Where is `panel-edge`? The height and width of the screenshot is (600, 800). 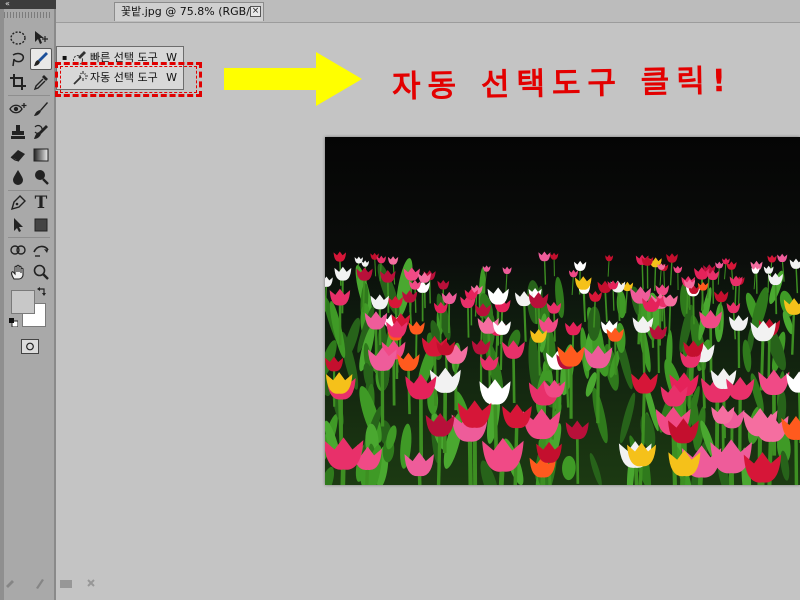 panel-edge is located at coordinates (2, 304).